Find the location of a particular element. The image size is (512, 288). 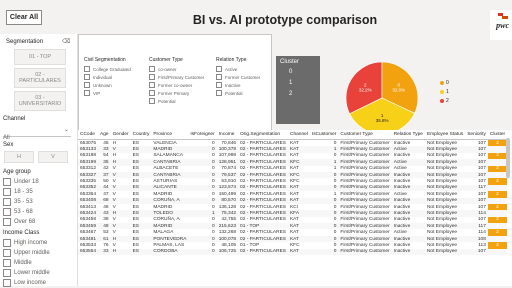

column-header: Seniority is located at coordinates (476, 135).